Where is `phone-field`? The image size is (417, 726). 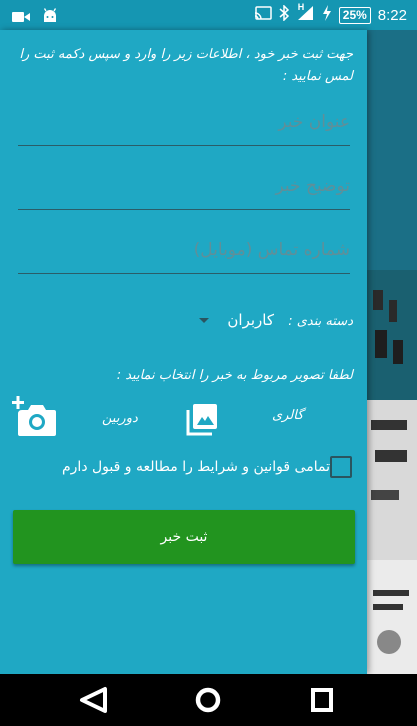
phone-field is located at coordinates (184, 252).